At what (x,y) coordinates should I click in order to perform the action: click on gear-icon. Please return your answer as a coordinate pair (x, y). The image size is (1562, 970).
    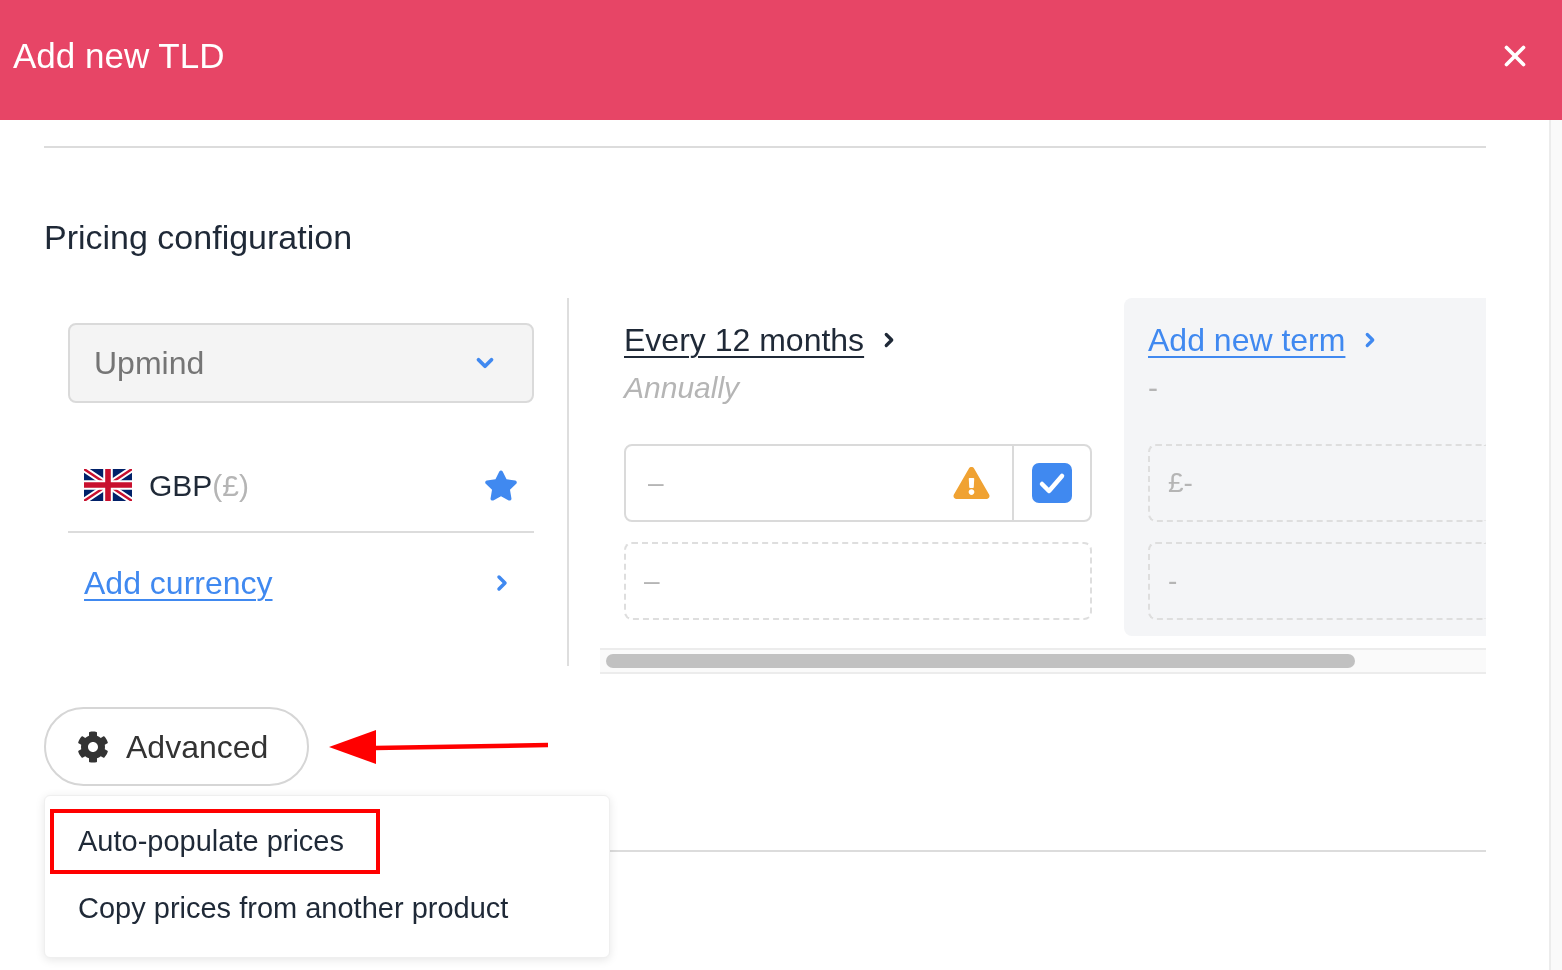
    Looking at the image, I should click on (93, 746).